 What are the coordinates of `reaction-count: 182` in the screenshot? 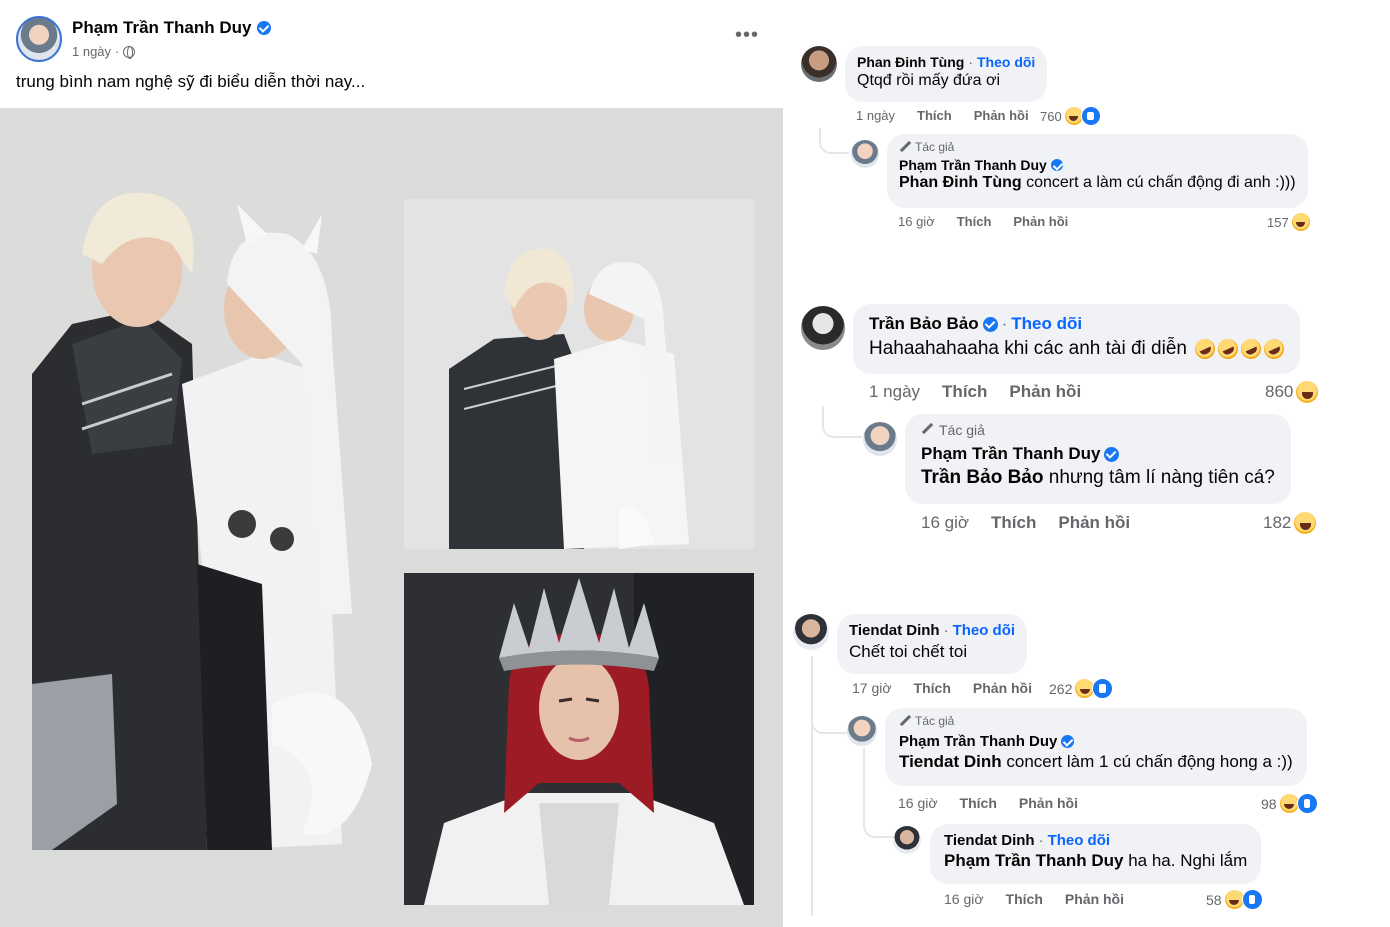 It's located at (1277, 522).